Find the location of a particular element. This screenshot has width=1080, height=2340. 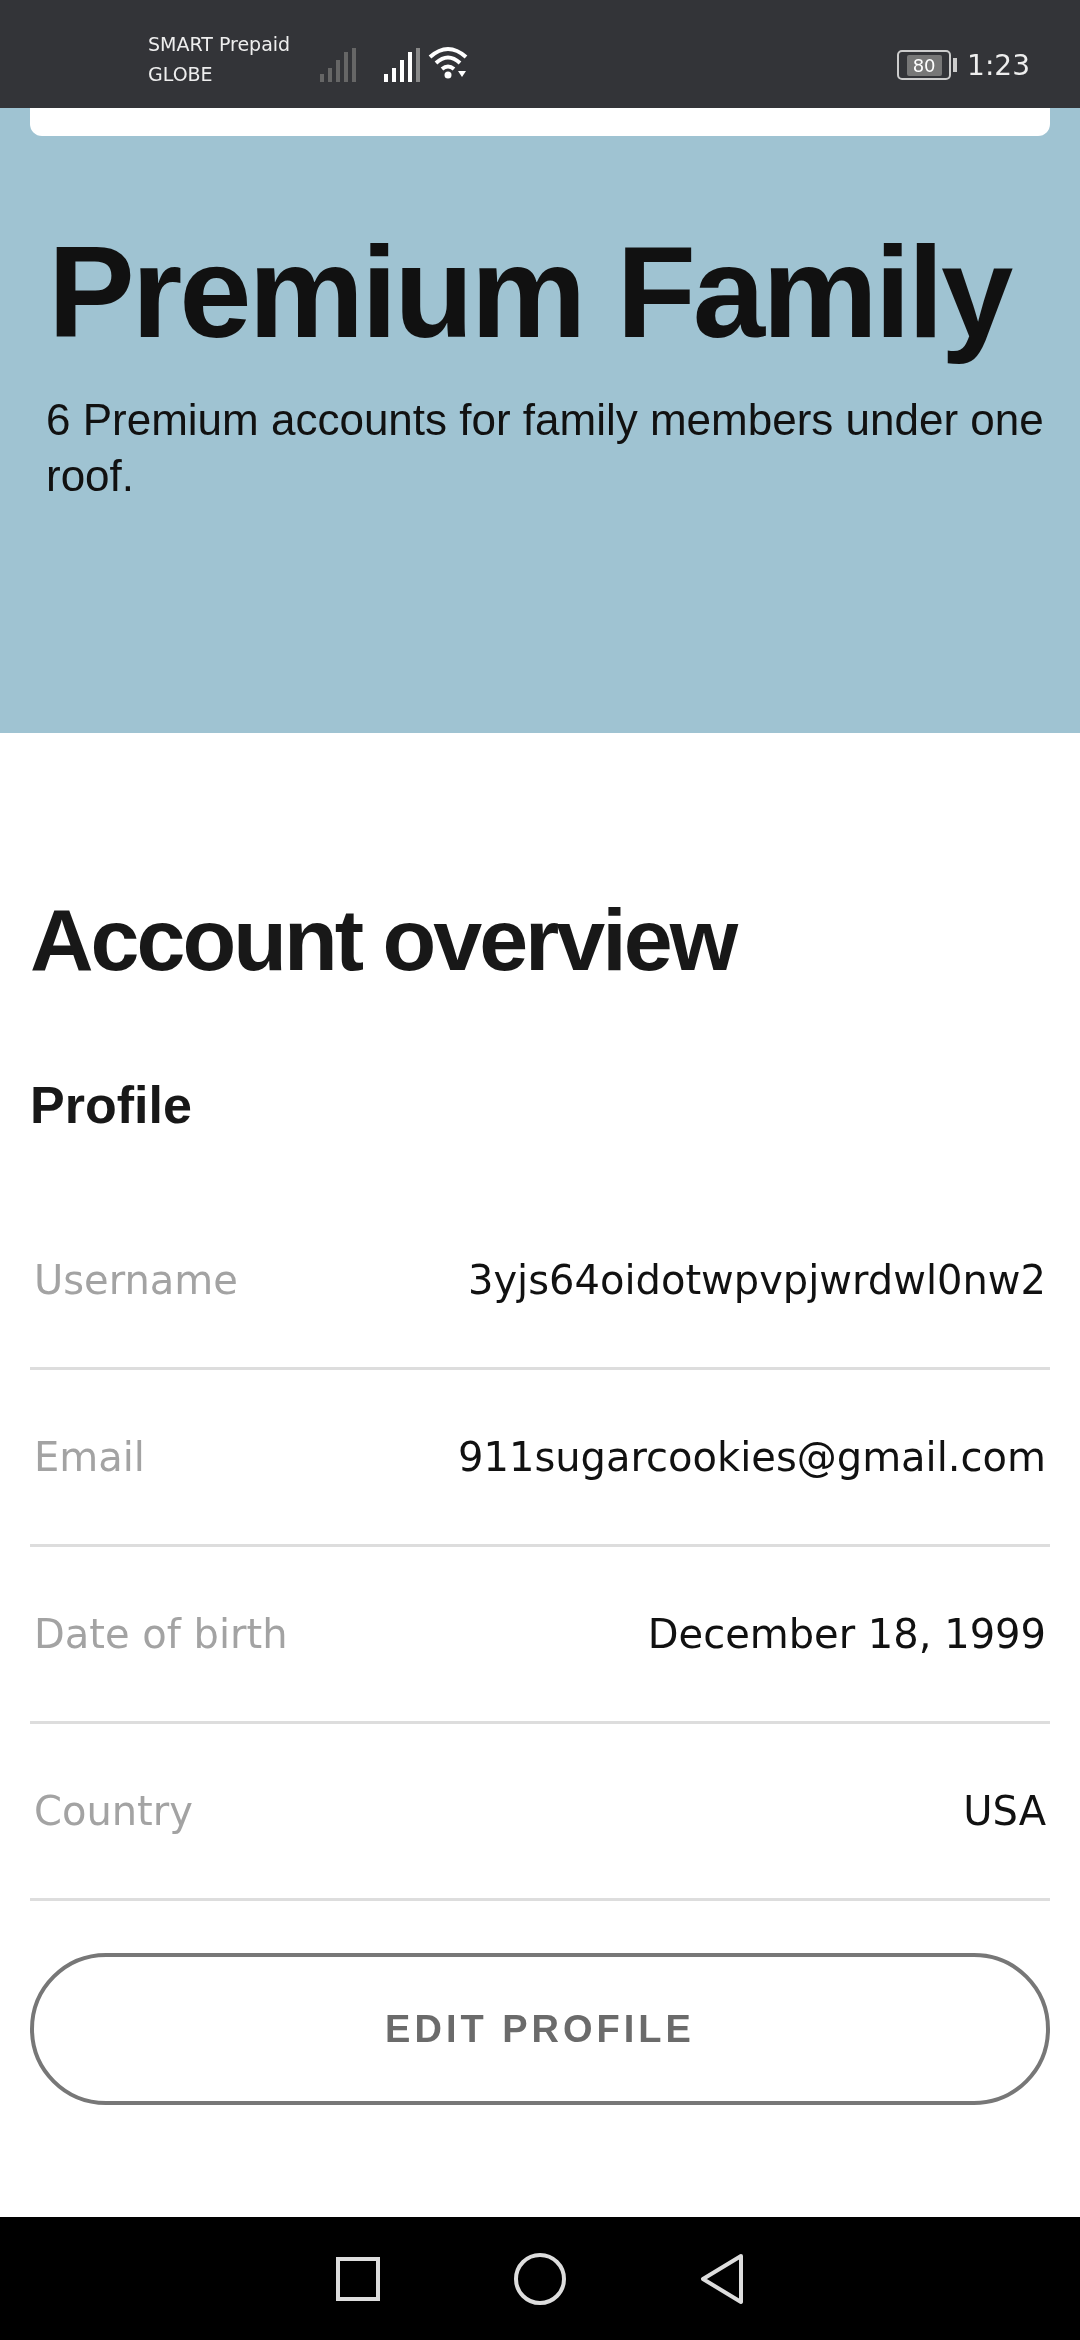

field-label: Date of birth is located at coordinates (161, 1634).